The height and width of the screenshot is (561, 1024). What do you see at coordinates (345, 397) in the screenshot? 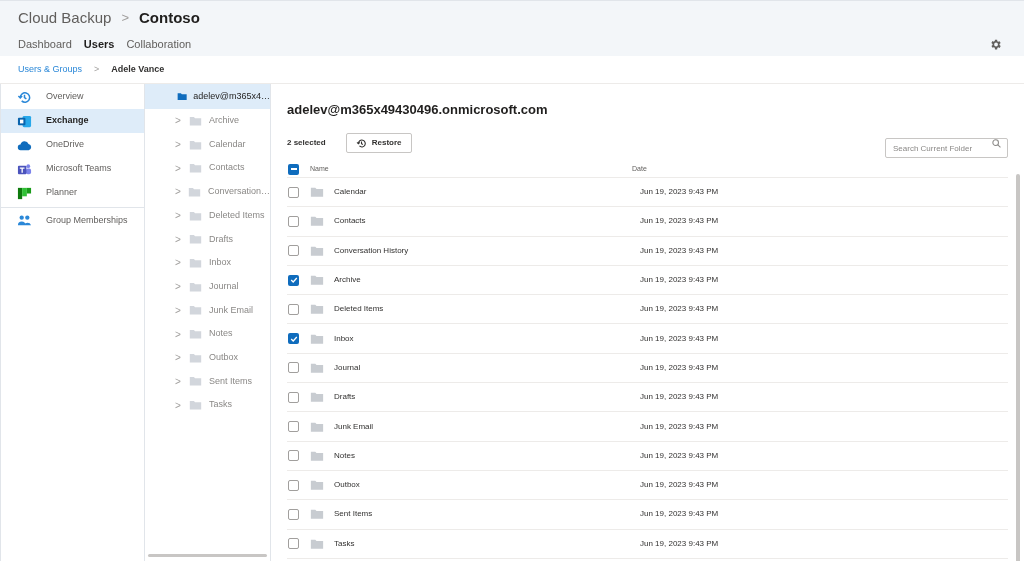
I see `table-cell-text: Drafts` at bounding box center [345, 397].